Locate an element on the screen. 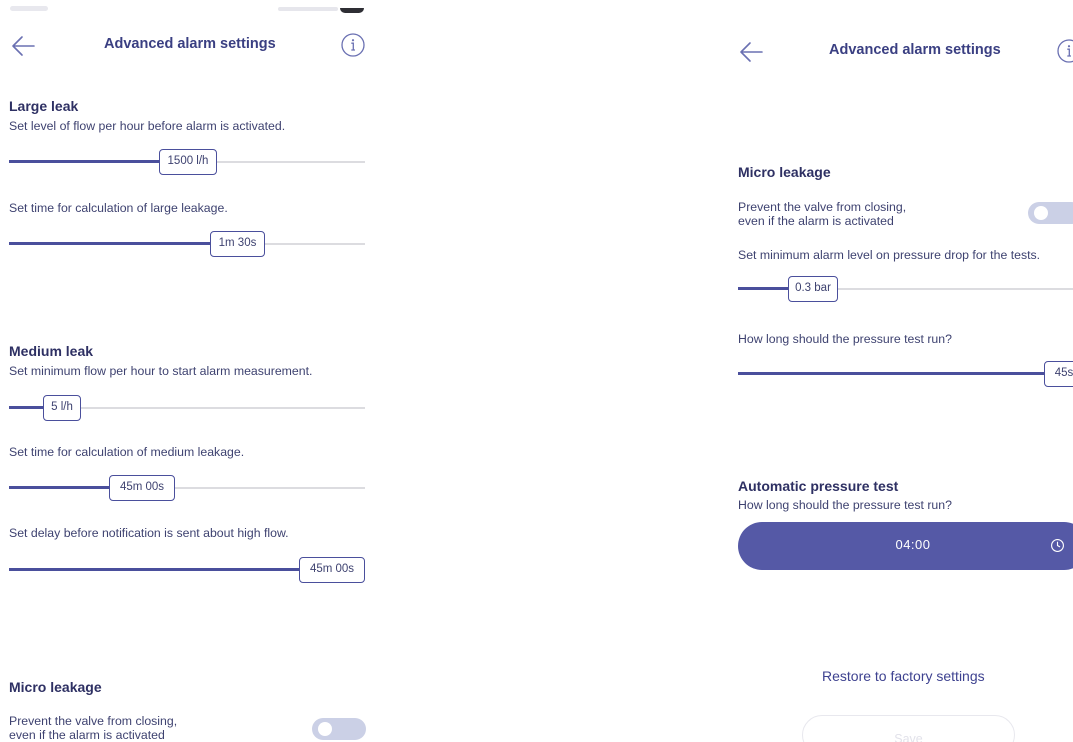 This screenshot has height=742, width=1073. status-blur-right is located at coordinates (308, 9).